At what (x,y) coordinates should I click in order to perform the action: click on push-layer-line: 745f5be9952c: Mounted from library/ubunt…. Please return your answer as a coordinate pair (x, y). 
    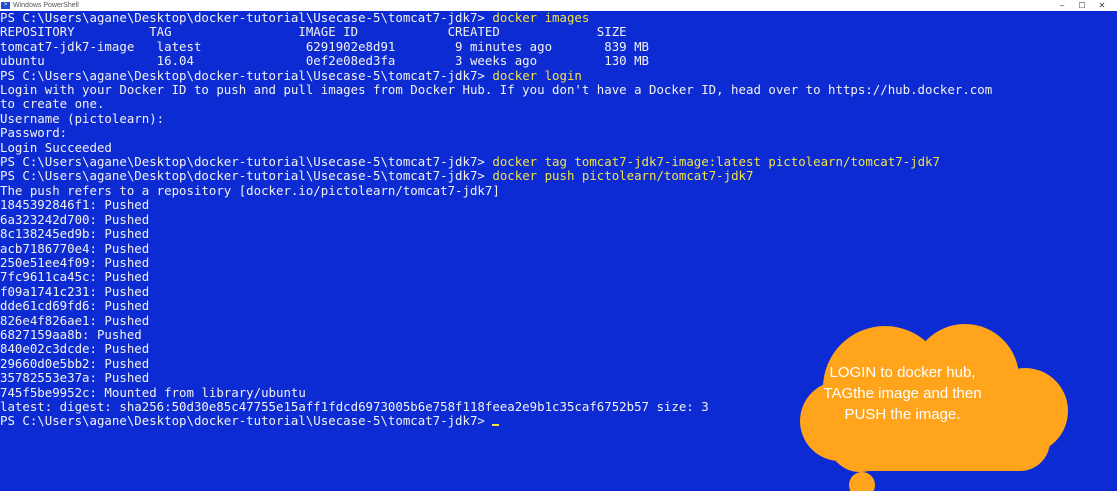
    Looking at the image, I should click on (153, 392).